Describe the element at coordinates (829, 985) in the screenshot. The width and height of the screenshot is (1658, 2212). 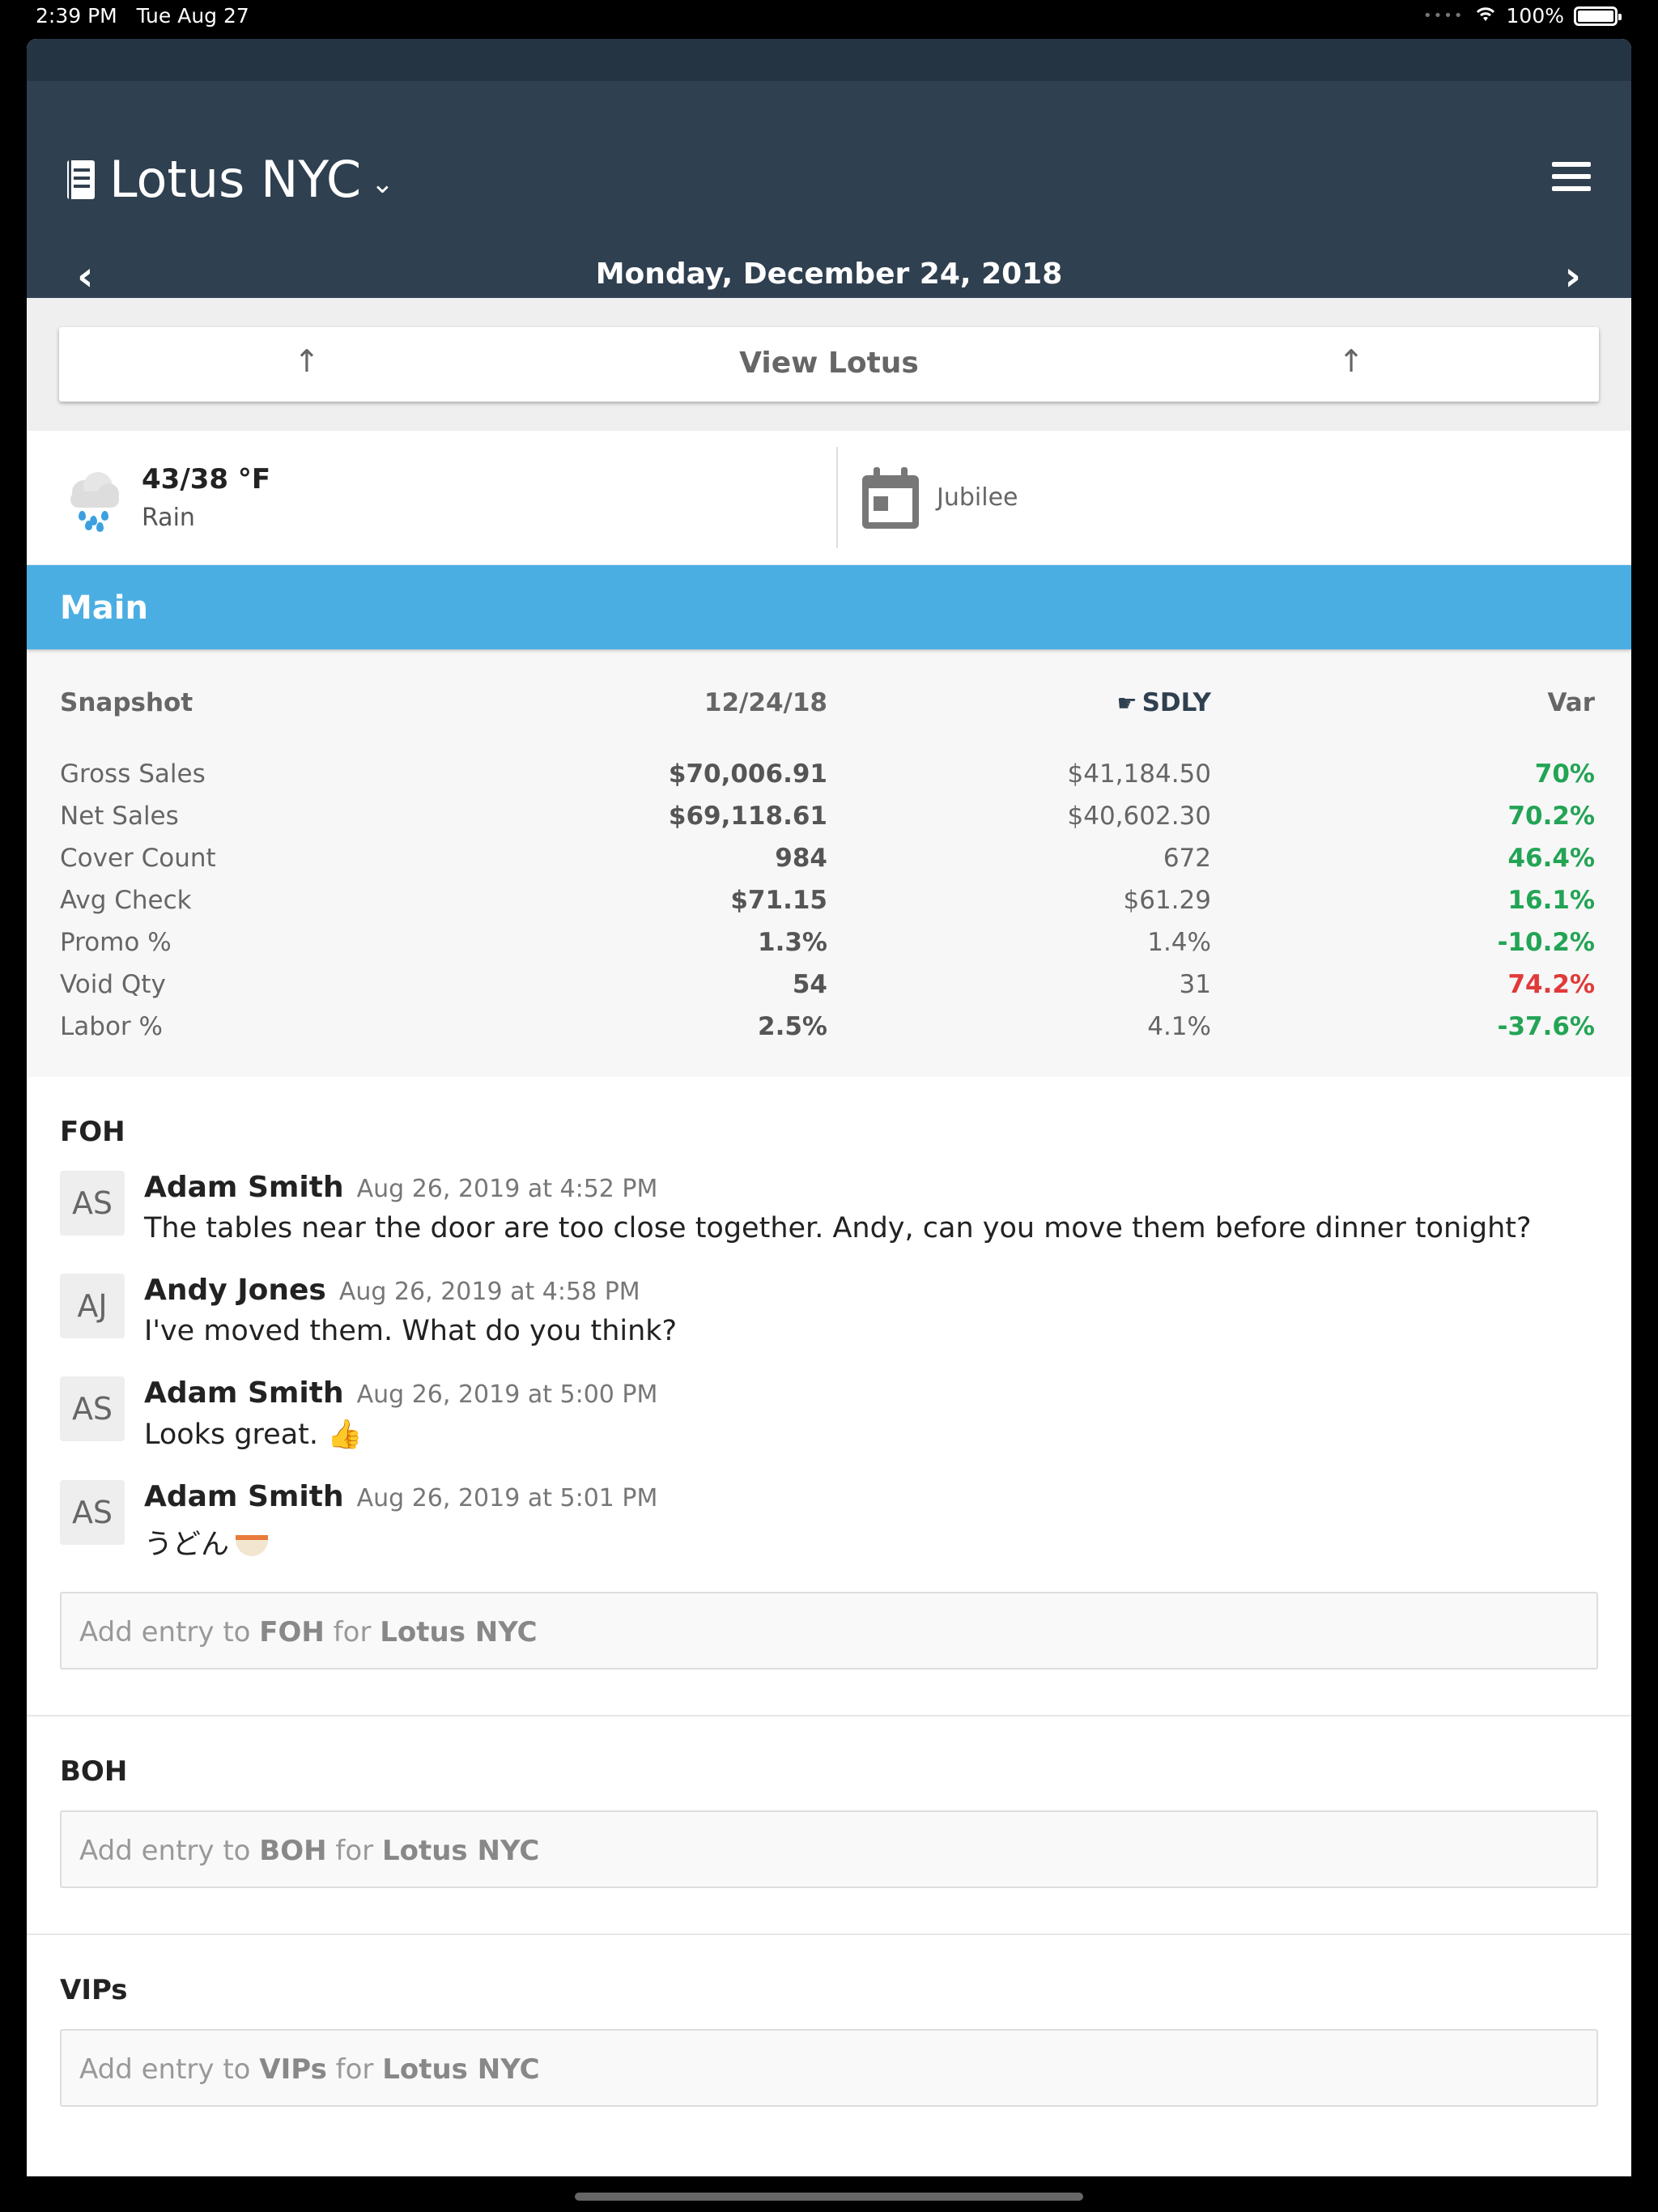
I see `table-row: Void Qty 54 31 74.2%` at that location.